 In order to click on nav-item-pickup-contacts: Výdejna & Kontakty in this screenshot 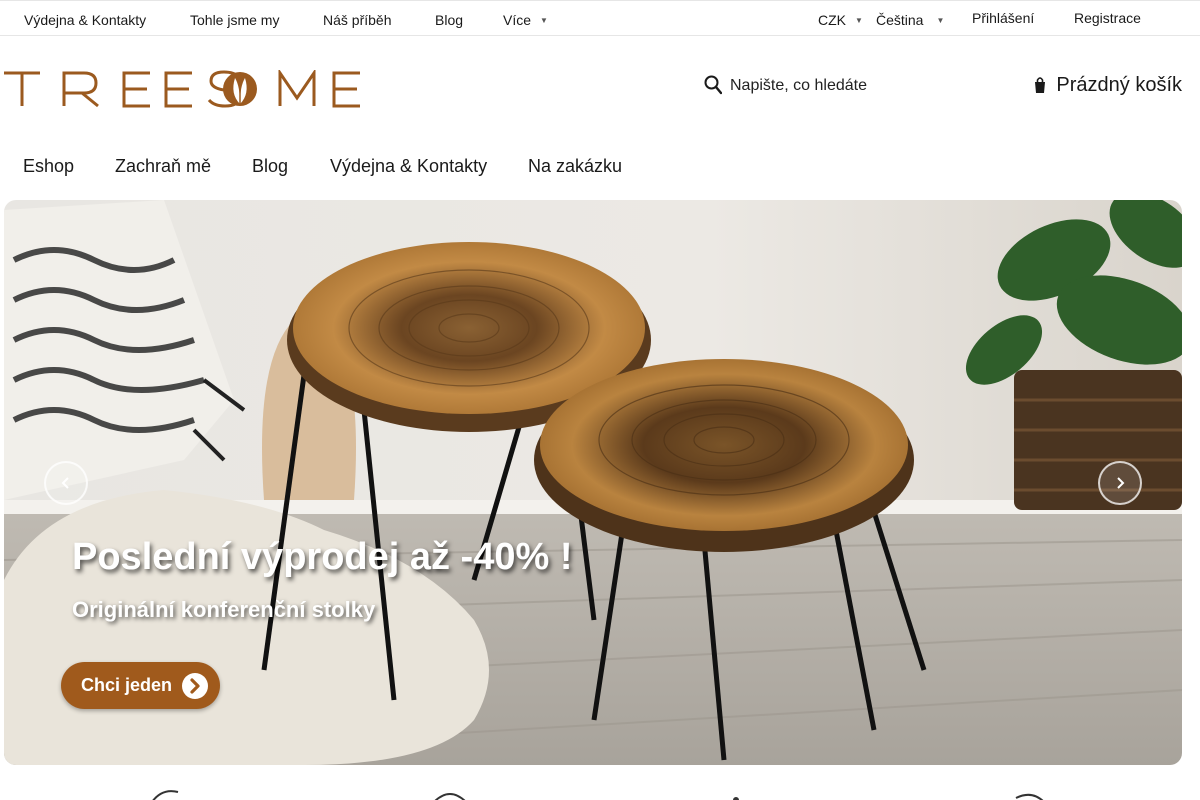, I will do `click(408, 166)`.